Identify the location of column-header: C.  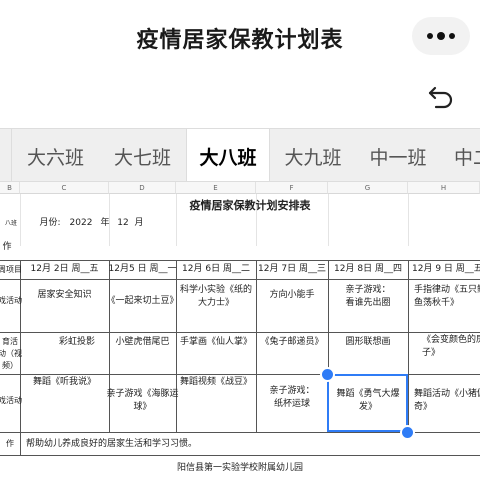
(64, 188).